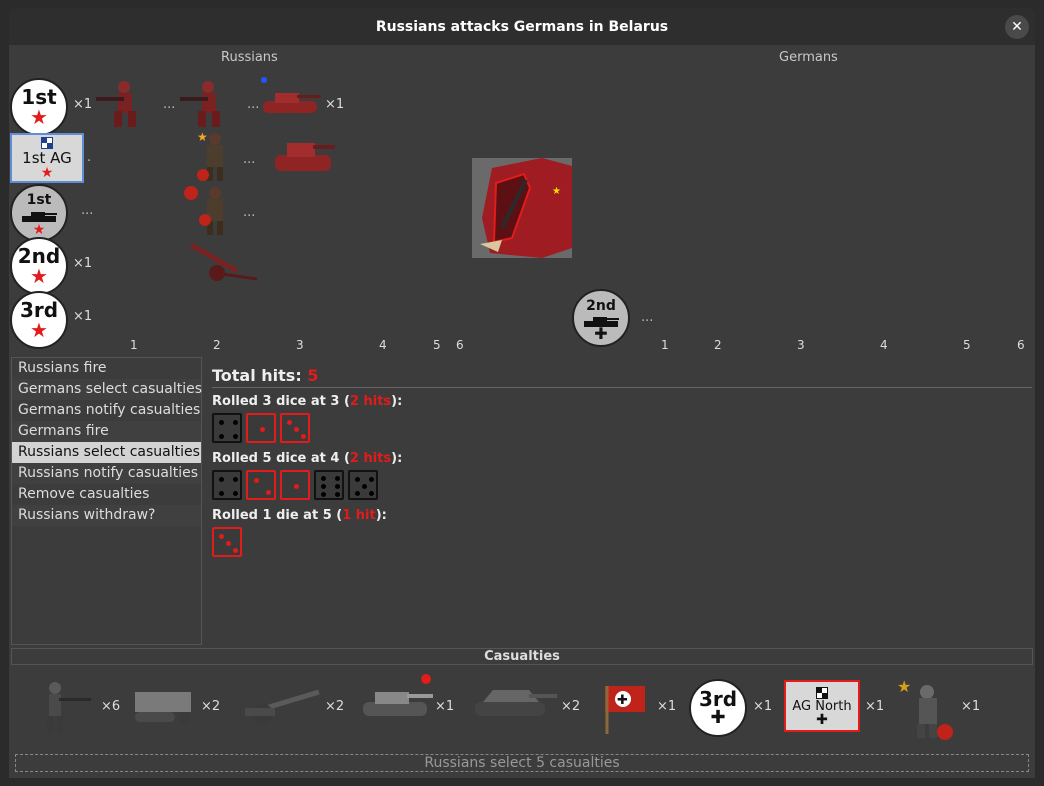 The height and width of the screenshot is (786, 1044). Describe the element at coordinates (304, 157) in the screenshot. I see `soviet-heavy-tank-icon` at that location.